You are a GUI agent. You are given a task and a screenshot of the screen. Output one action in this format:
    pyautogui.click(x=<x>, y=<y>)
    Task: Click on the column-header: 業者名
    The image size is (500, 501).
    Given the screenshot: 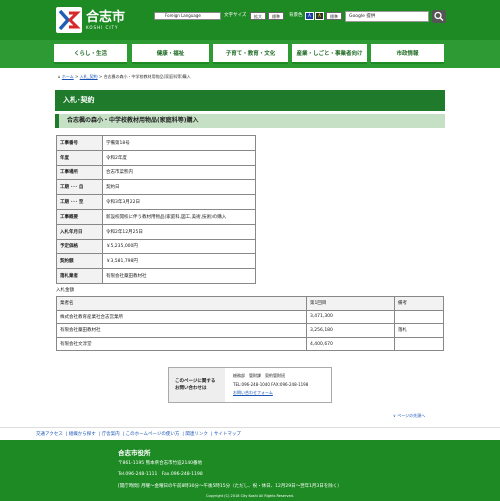 What is the action you would take?
    pyautogui.click(x=181, y=303)
    